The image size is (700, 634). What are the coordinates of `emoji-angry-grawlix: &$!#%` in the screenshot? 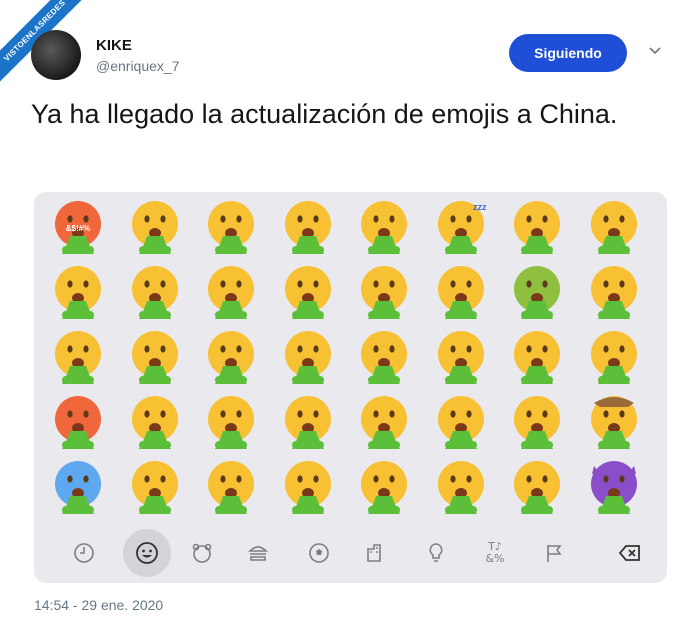 It's located at (78, 228).